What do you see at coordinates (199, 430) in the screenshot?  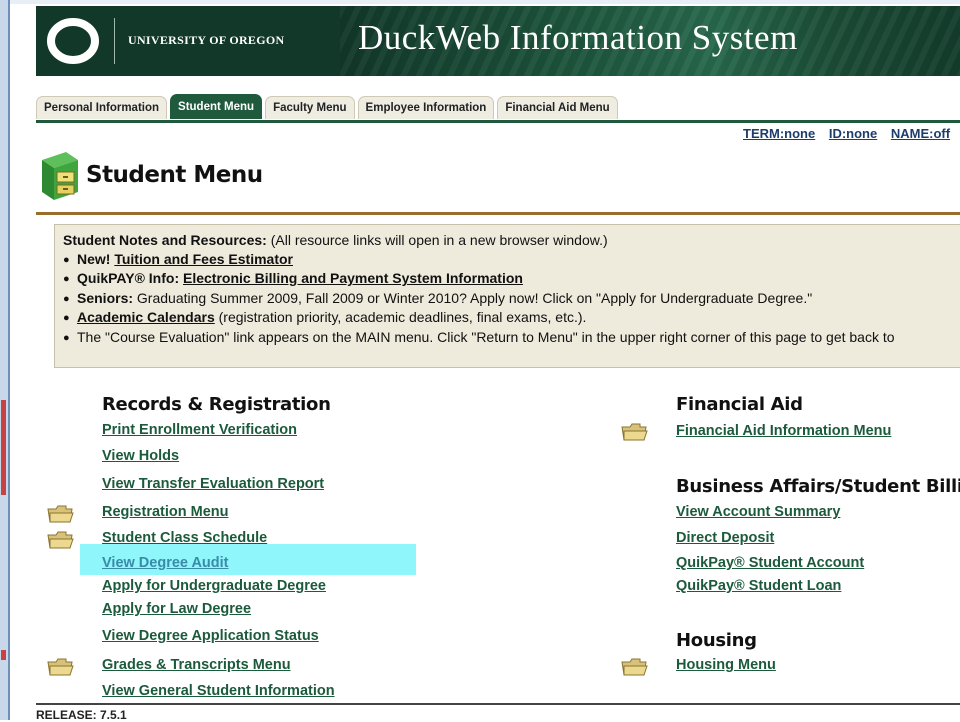 I see `print-enrollment-verification-link: Print Enrollment Verification` at bounding box center [199, 430].